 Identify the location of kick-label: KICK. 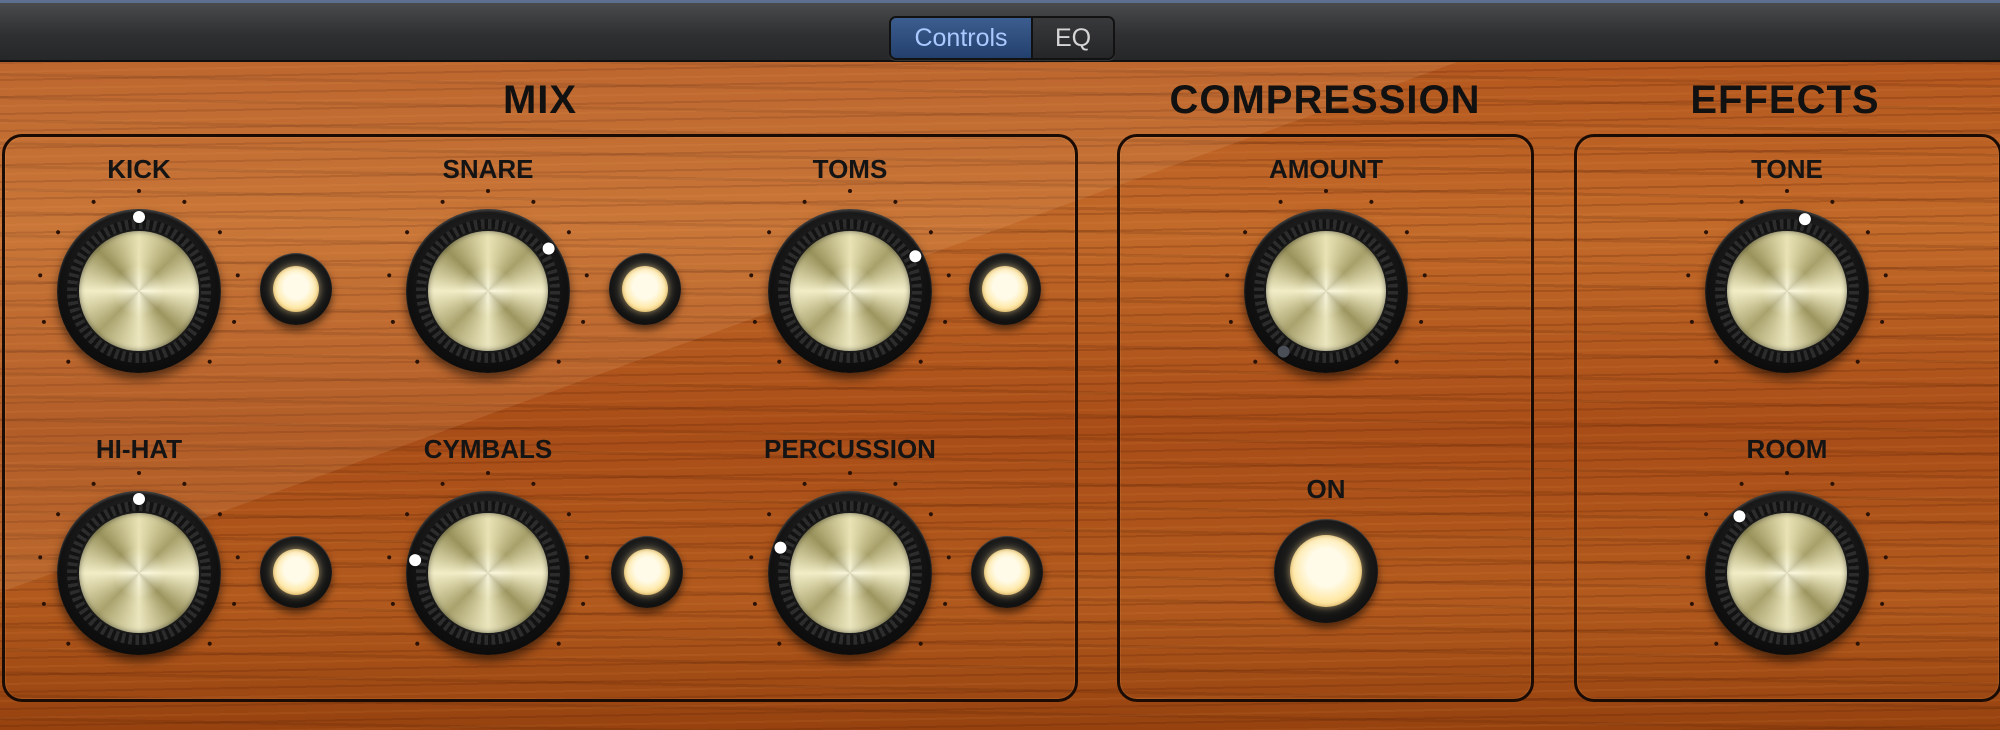
(139, 169).